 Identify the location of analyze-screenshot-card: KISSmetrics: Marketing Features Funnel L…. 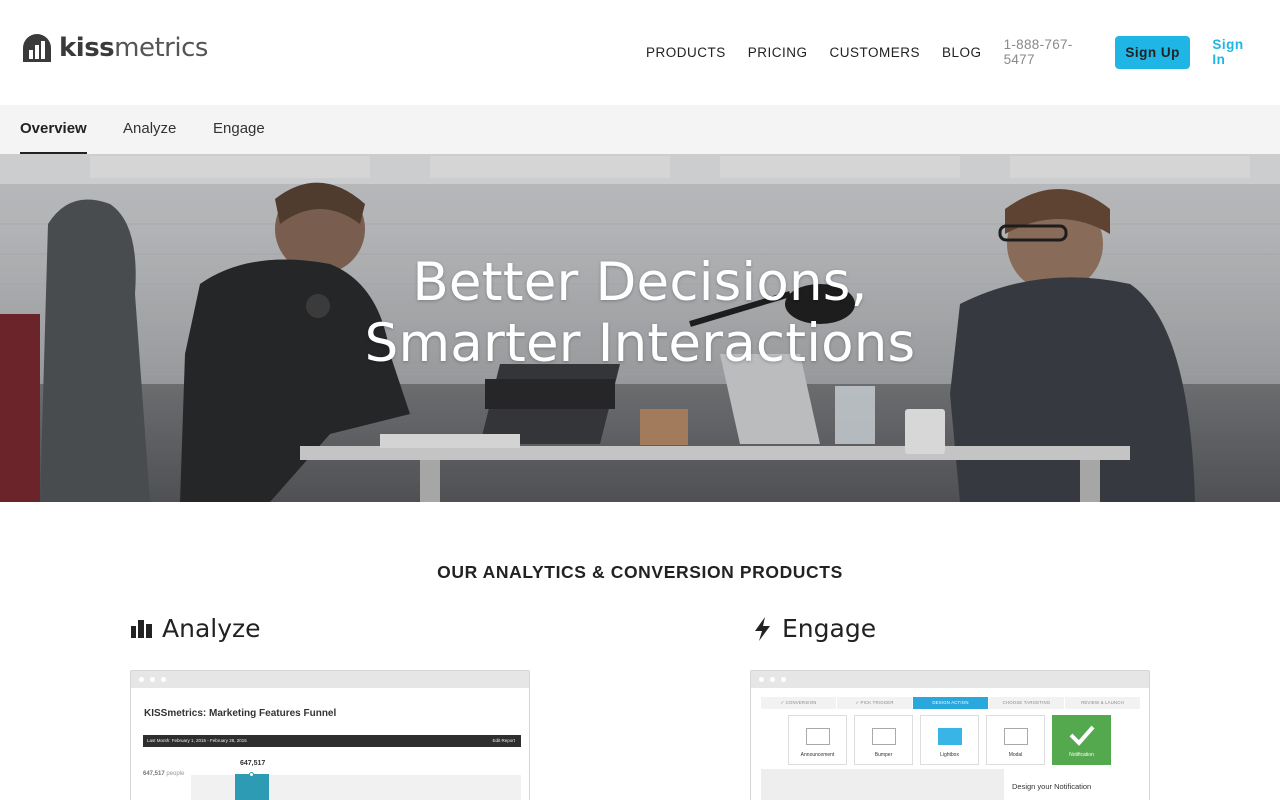
(330, 735).